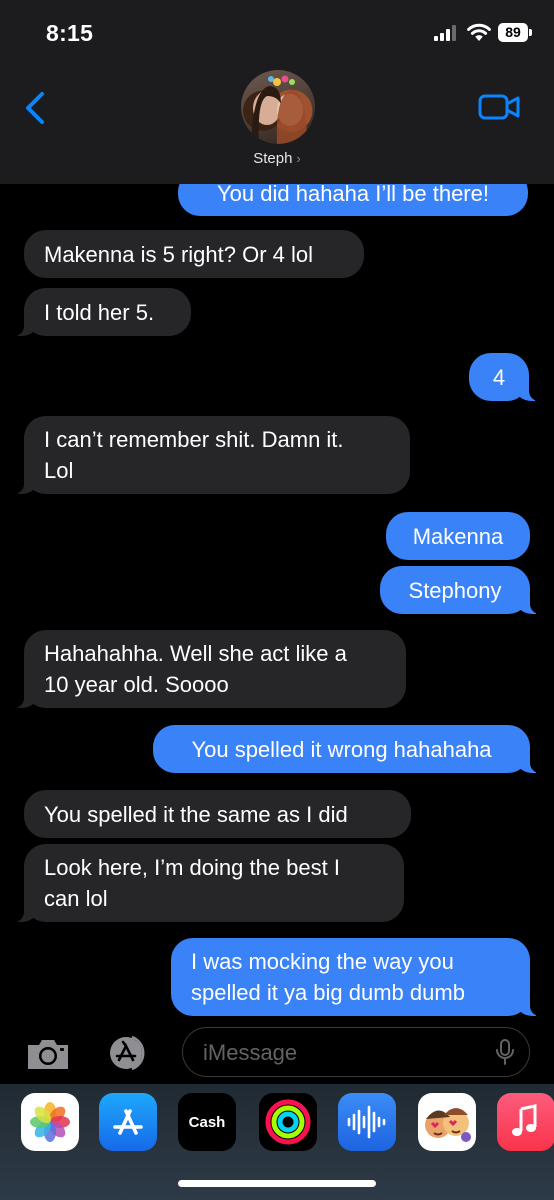 The height and width of the screenshot is (1200, 554). I want to click on music-icon, so click(525, 1122).